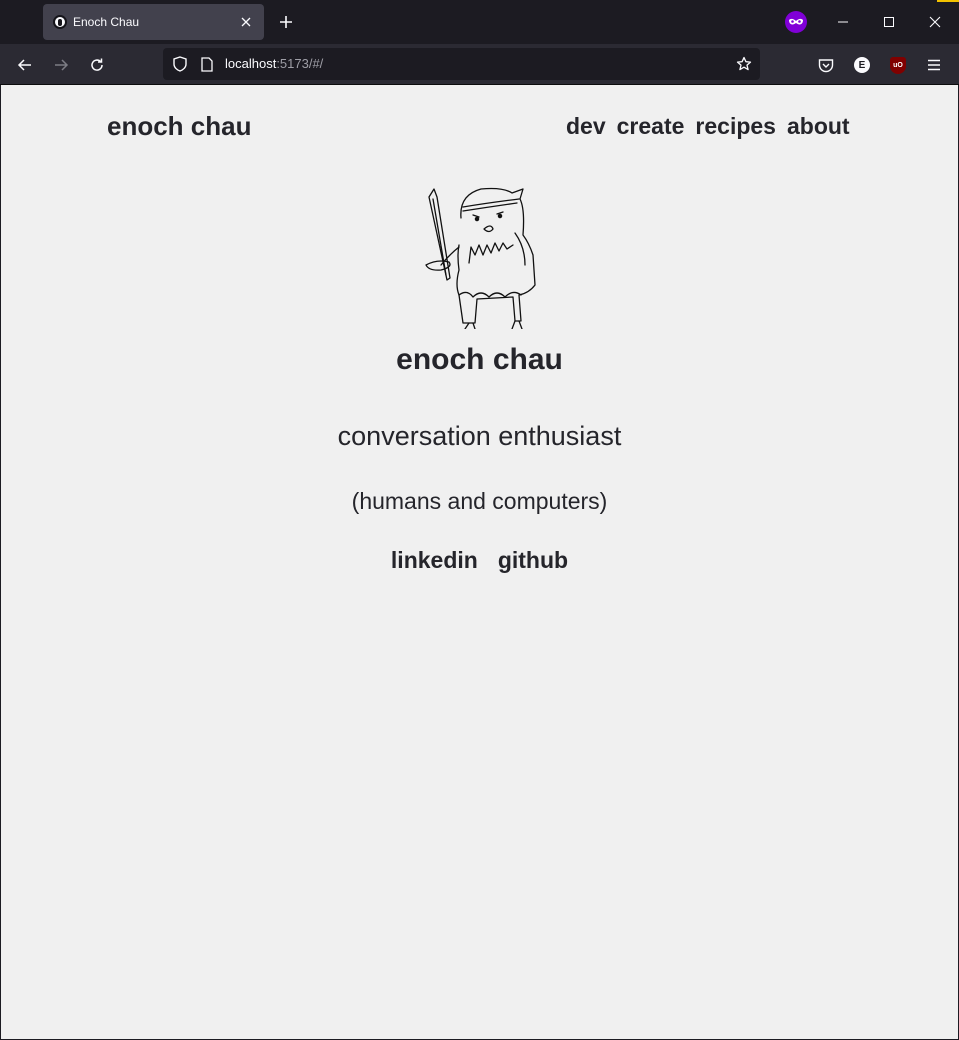 The image size is (959, 1040). I want to click on sub-tagline: (humans and computers), so click(479, 501).